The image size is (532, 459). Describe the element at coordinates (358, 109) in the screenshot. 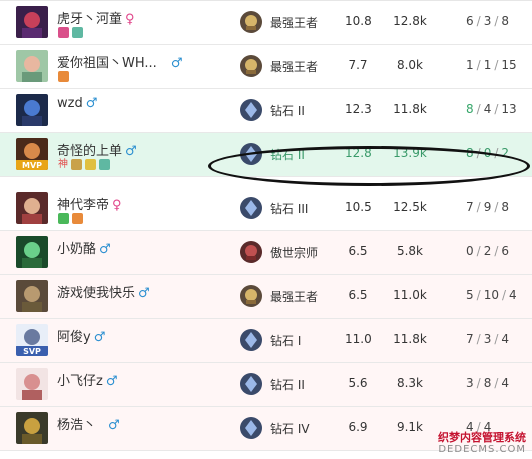

I see `kda-value: 12.3` at that location.